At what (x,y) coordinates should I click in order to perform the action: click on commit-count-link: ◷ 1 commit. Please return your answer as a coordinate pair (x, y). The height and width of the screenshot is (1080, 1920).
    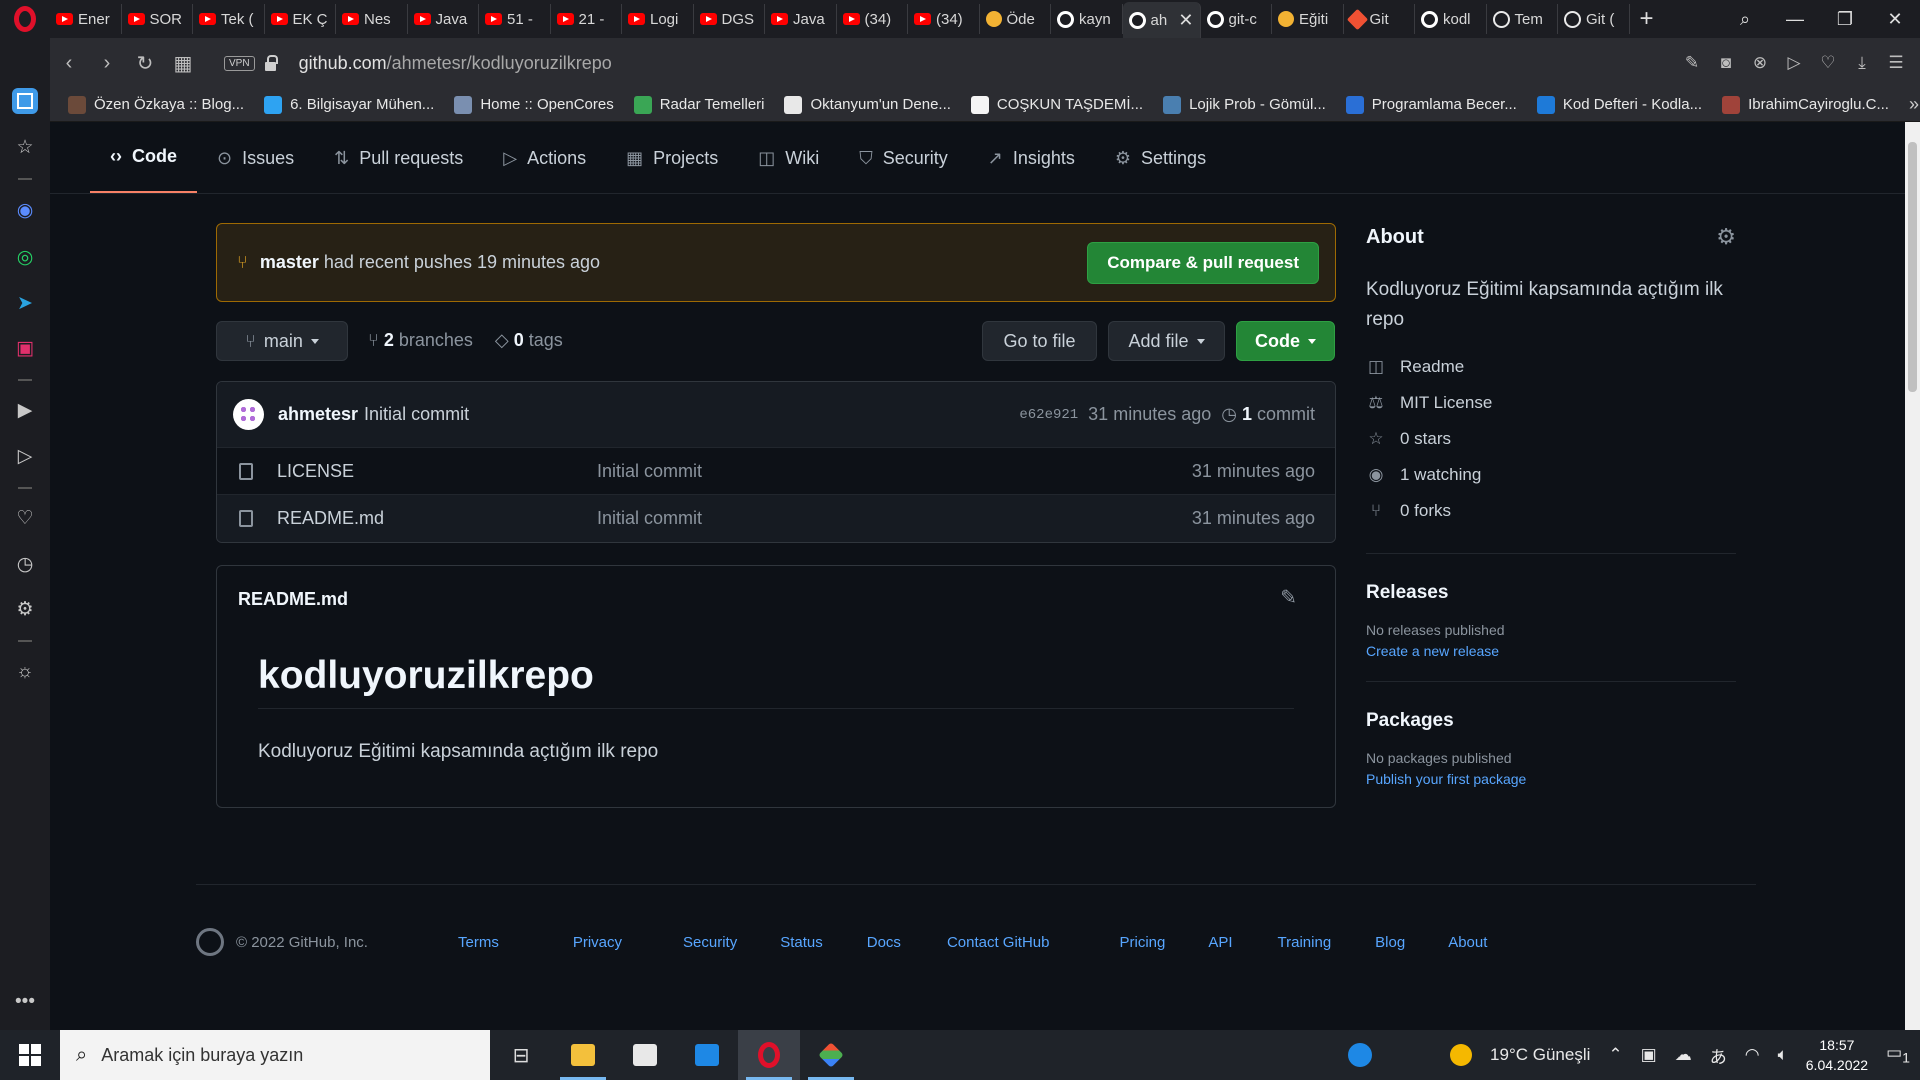
    Looking at the image, I should click on (1268, 414).